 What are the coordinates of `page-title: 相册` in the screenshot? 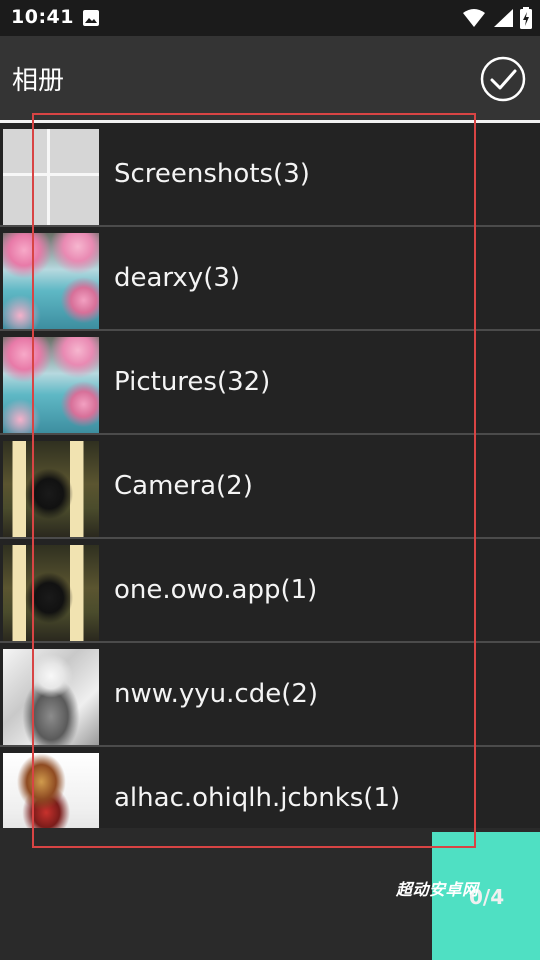 It's located at (38, 81).